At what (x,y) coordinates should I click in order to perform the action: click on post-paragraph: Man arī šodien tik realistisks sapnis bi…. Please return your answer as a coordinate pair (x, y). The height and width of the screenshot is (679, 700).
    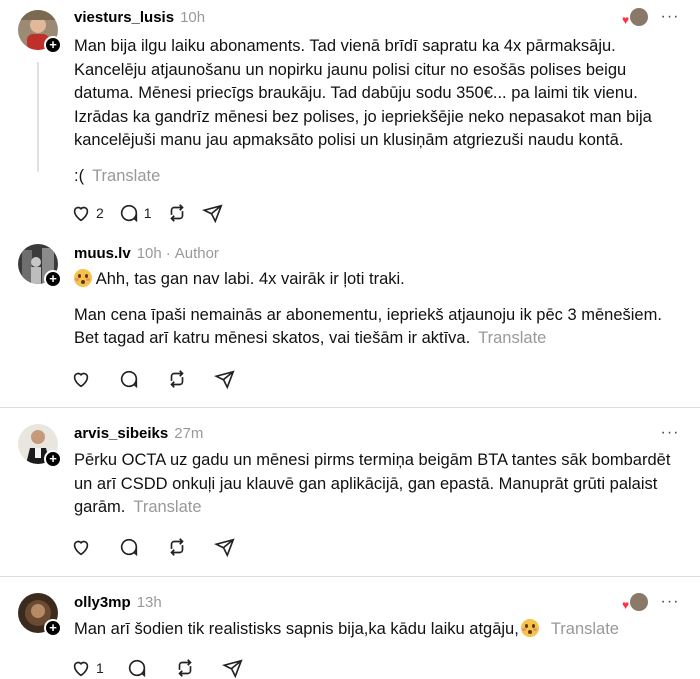
    Looking at the image, I should click on (296, 629).